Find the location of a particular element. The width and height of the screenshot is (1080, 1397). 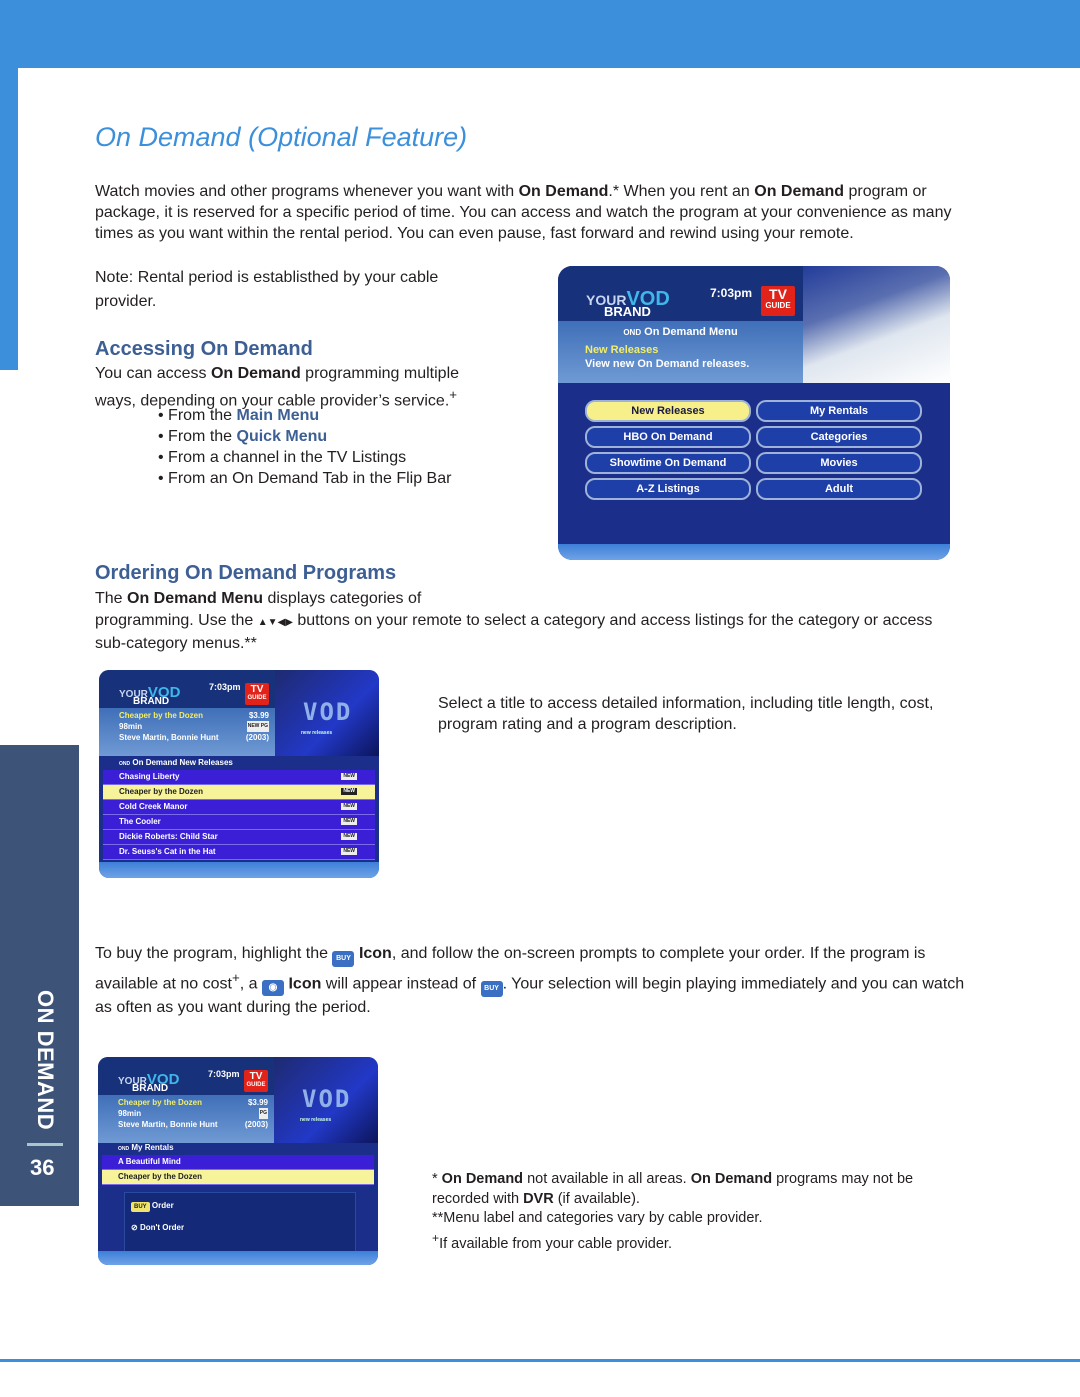

clock: 7:03pm is located at coordinates (731, 293).